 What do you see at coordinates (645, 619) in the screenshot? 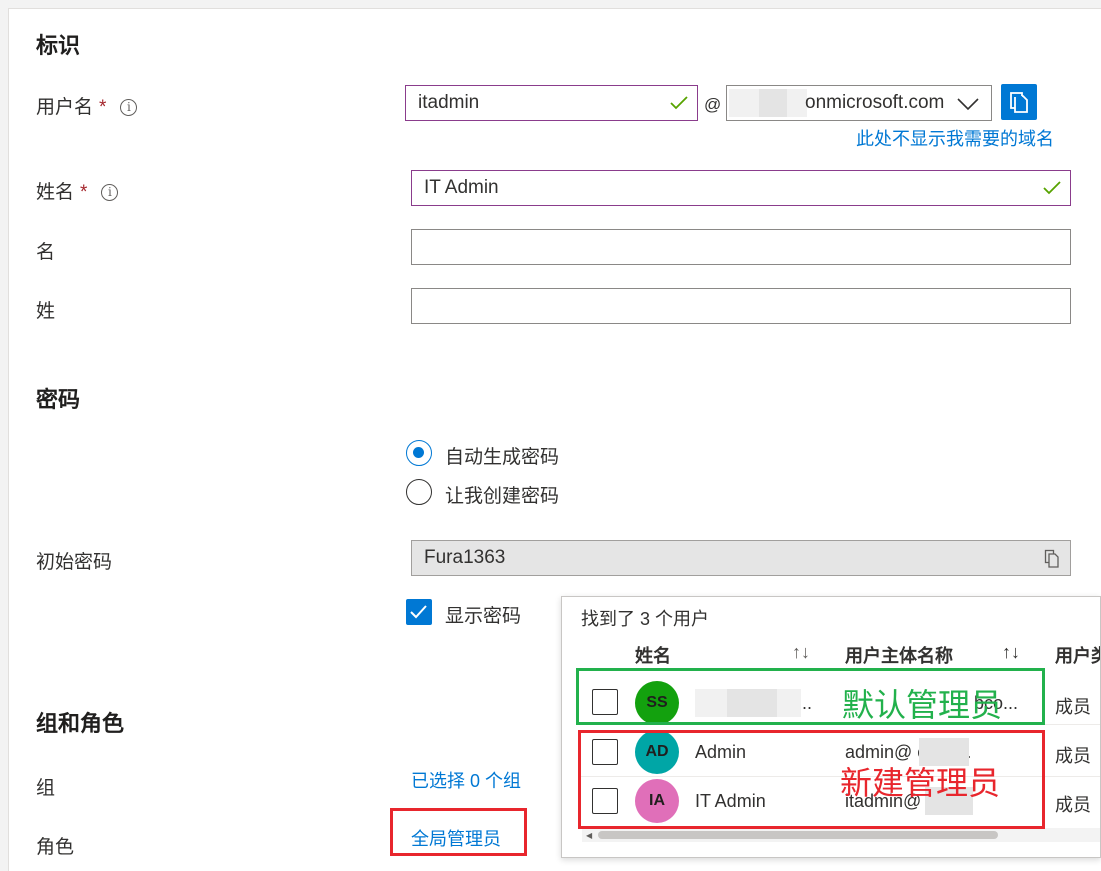
I see `found-users-text: 找到了 3 个用户` at bounding box center [645, 619].